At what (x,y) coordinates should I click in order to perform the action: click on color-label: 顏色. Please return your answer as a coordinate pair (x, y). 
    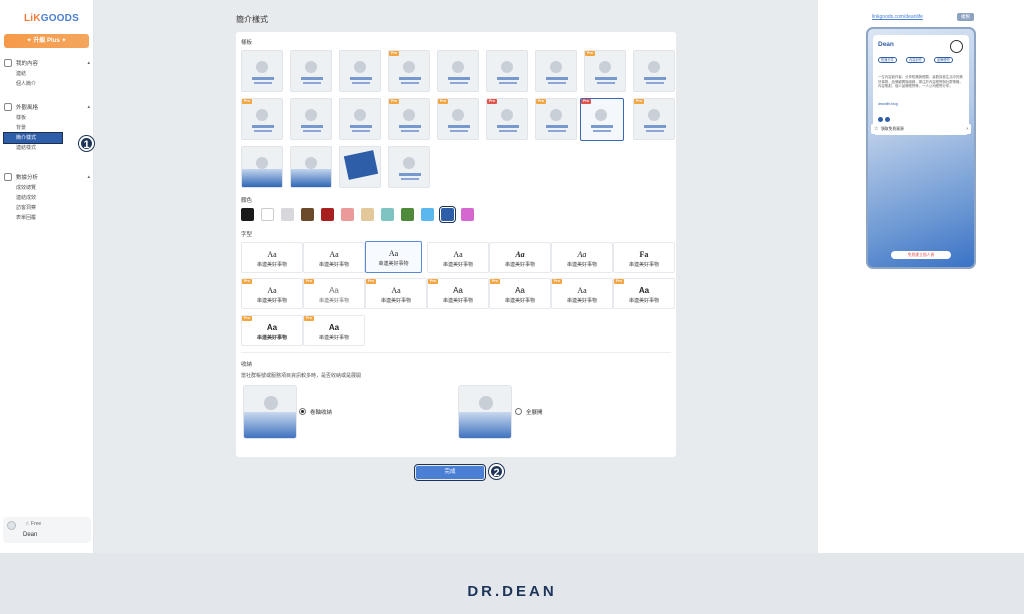
    Looking at the image, I should click on (247, 201).